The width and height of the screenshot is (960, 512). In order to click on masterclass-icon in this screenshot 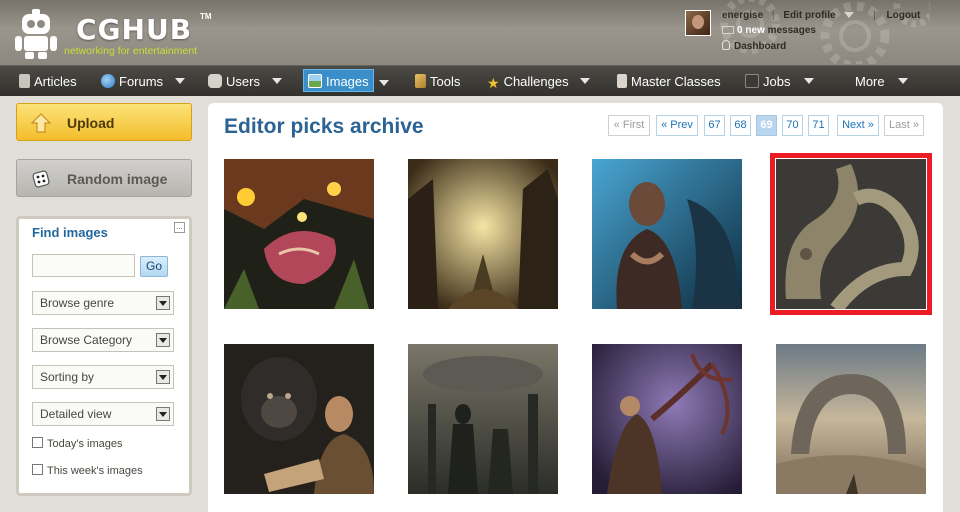, I will do `click(622, 81)`.